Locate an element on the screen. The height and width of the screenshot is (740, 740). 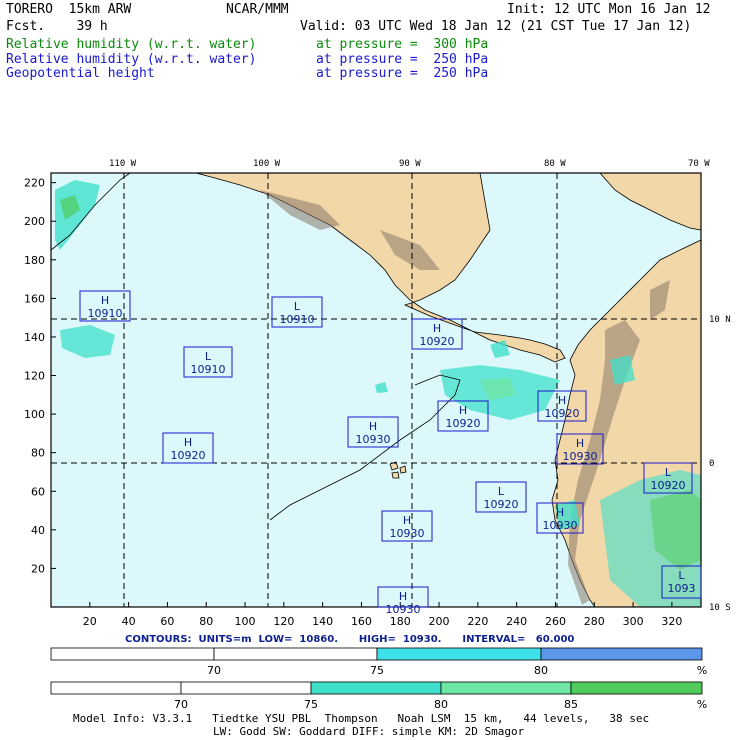
lon-labels: 110 W 100 W 90 W 80 W 70 W is located at coordinates (409, 164).